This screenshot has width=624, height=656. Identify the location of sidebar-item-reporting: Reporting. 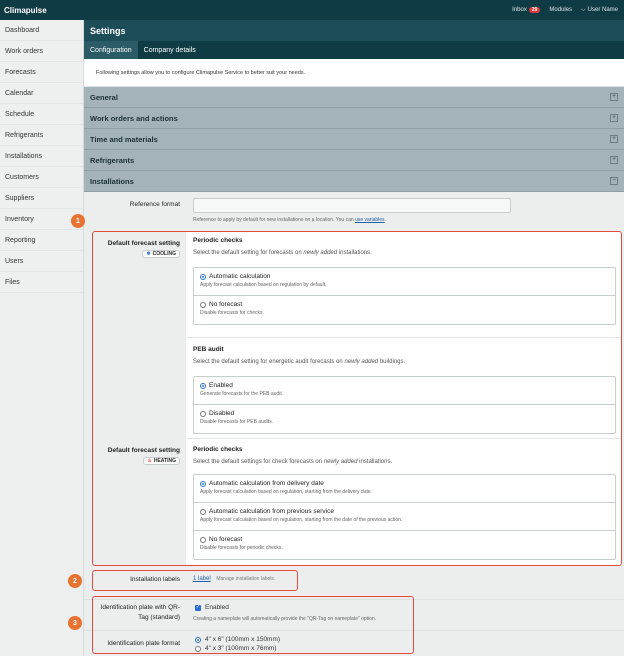
(41, 240).